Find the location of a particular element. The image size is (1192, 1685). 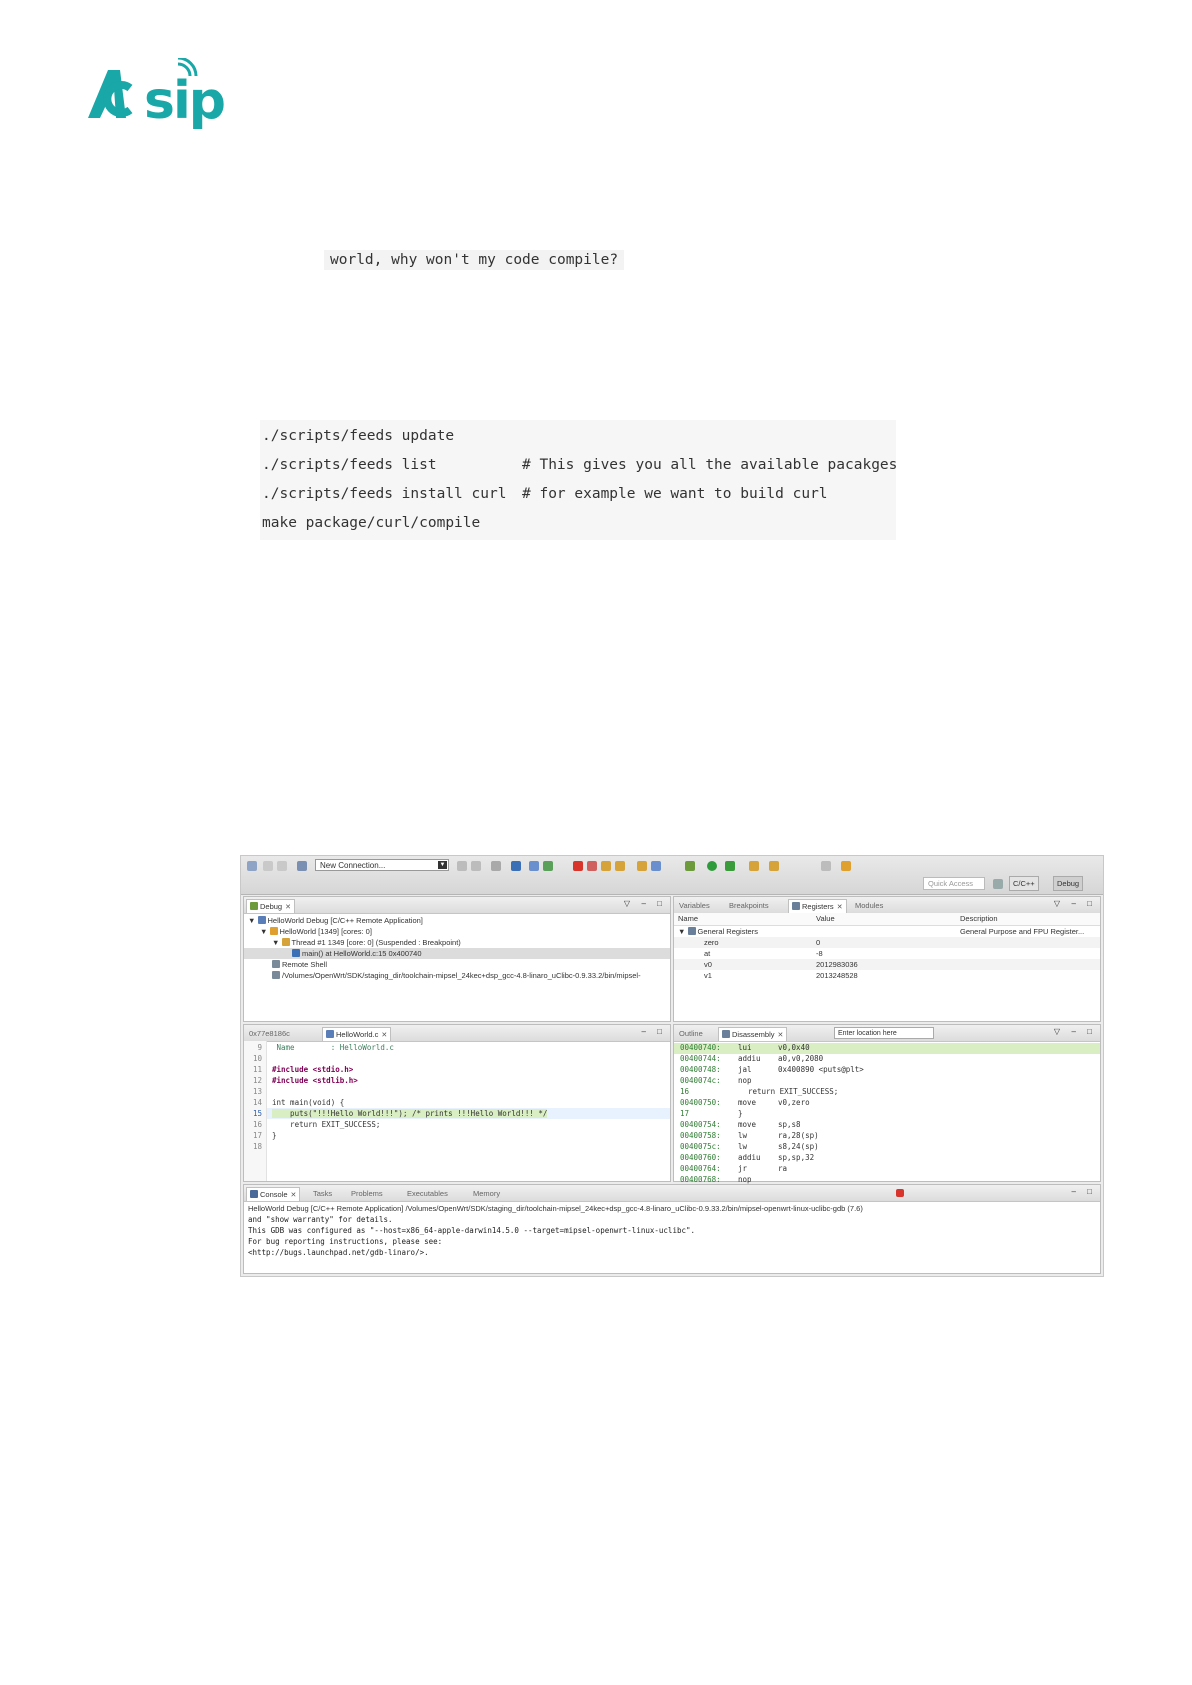

code-line: int main(void) { is located at coordinates (308, 1102).